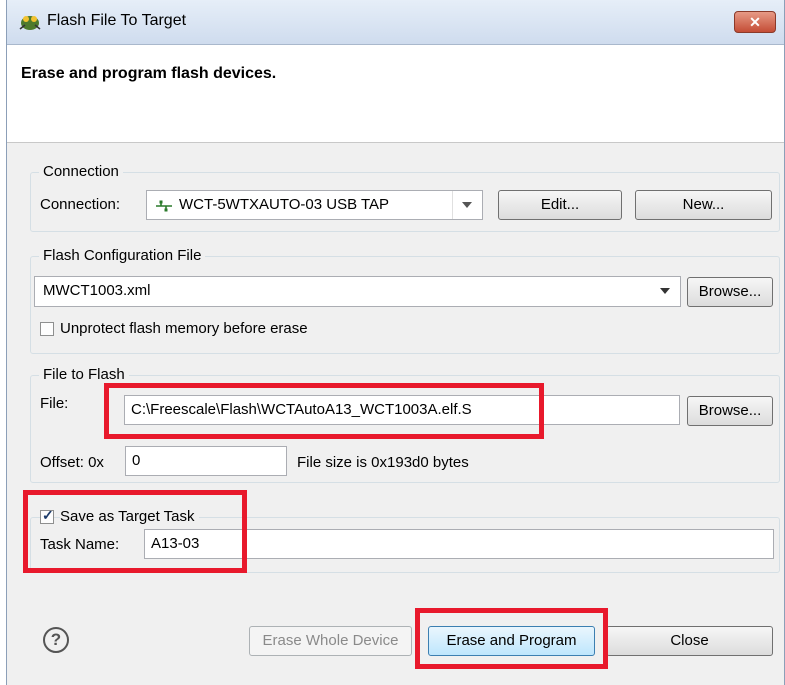 The width and height of the screenshot is (785, 685). What do you see at coordinates (511, 638) in the screenshot?
I see `erase-and-program-highlight` at bounding box center [511, 638].